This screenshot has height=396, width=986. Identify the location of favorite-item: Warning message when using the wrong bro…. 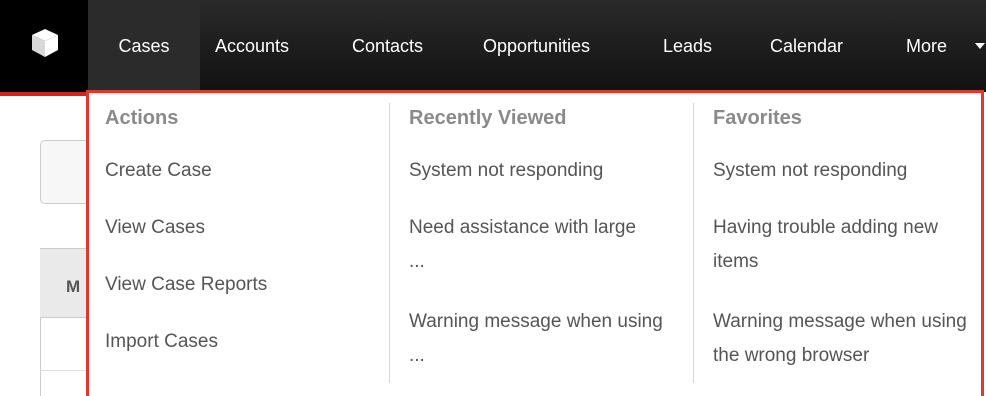
(844, 339).